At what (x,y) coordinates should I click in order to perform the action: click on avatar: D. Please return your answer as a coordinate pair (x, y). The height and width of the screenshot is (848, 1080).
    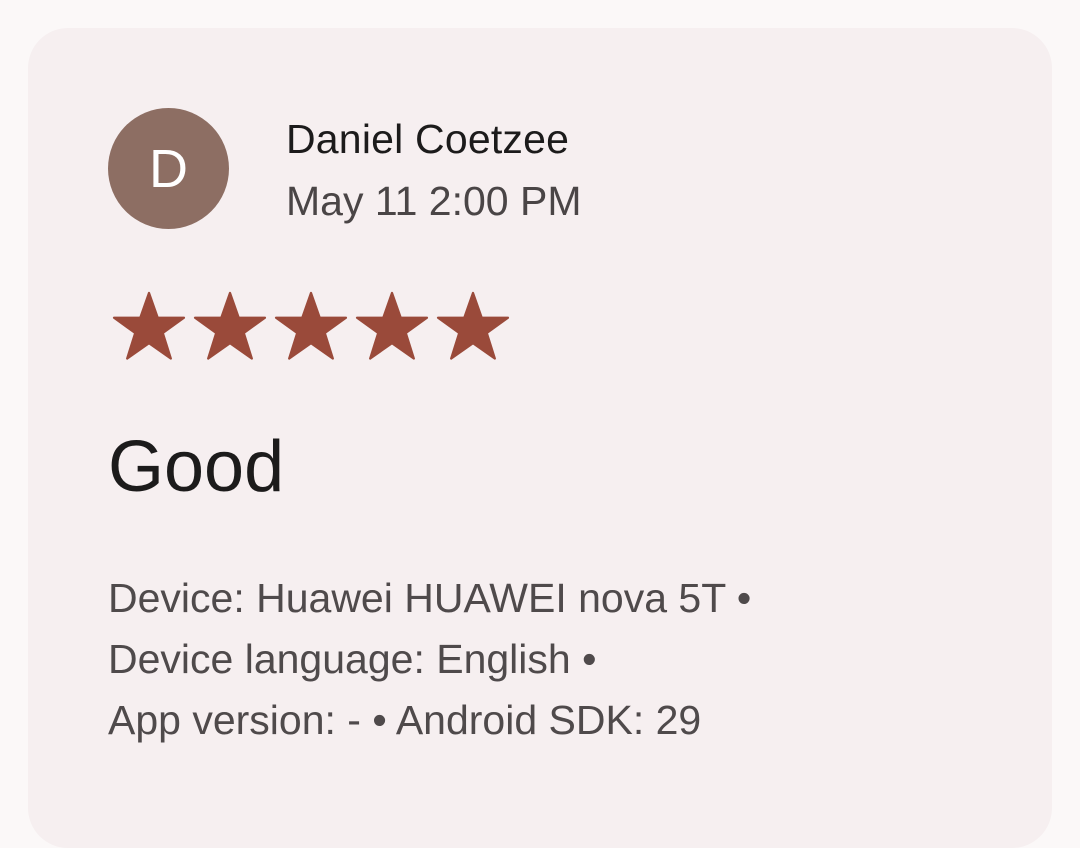
    Looking at the image, I should click on (168, 168).